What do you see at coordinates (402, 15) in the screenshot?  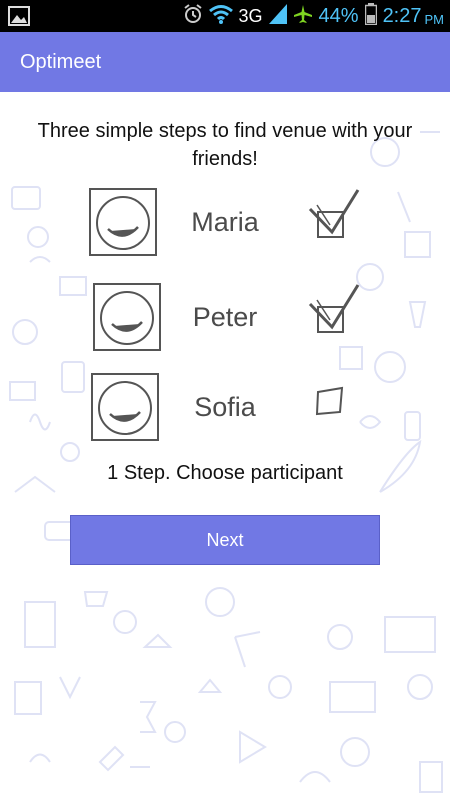 I see `clock-time: 2:27` at bounding box center [402, 15].